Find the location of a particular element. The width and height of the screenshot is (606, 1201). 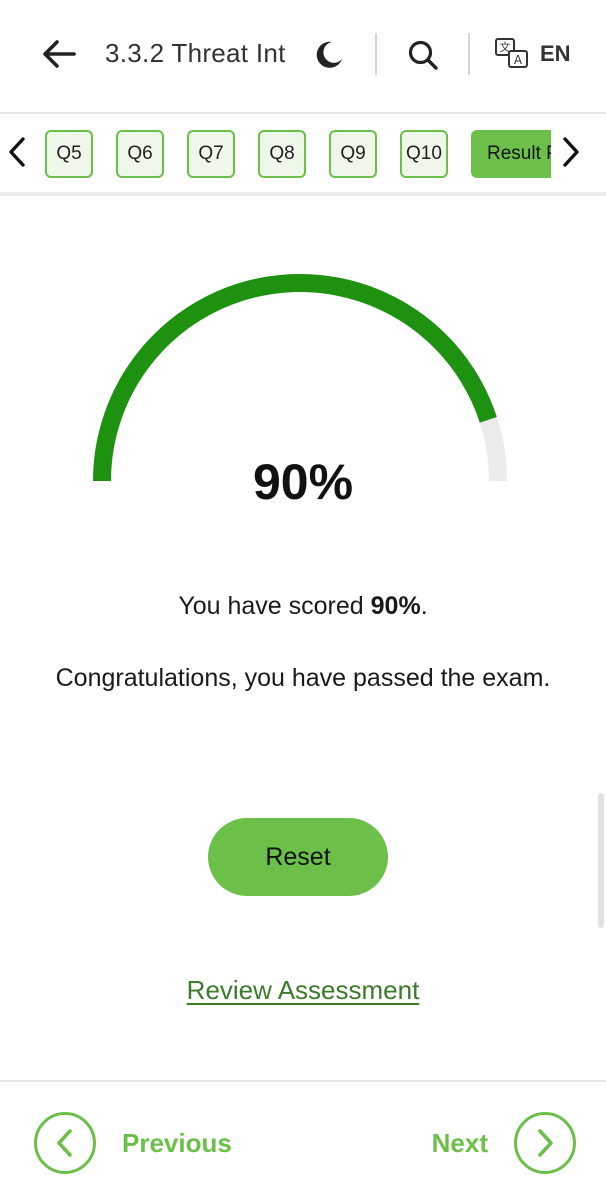

search-icon is located at coordinates (423, 55).